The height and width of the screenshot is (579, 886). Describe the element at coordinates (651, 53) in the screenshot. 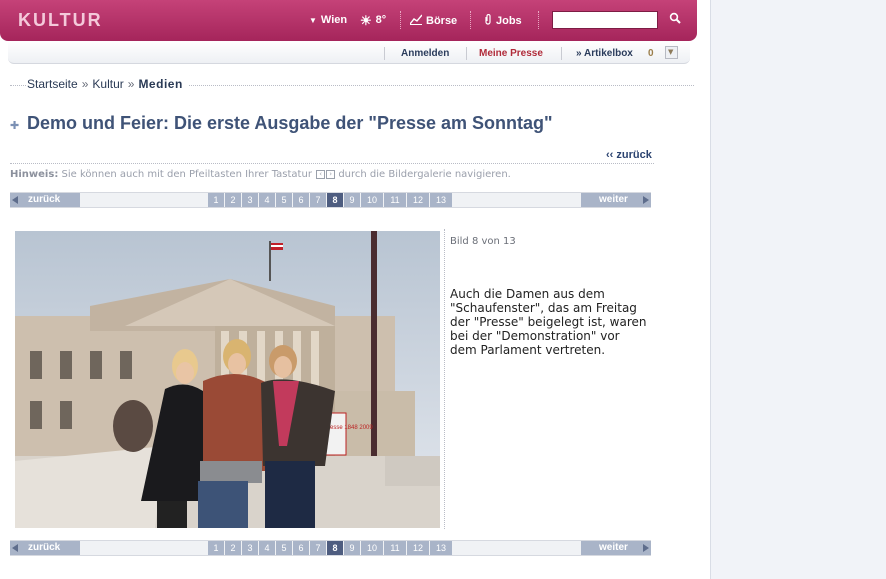

I see `artikelbox-count: 0` at that location.